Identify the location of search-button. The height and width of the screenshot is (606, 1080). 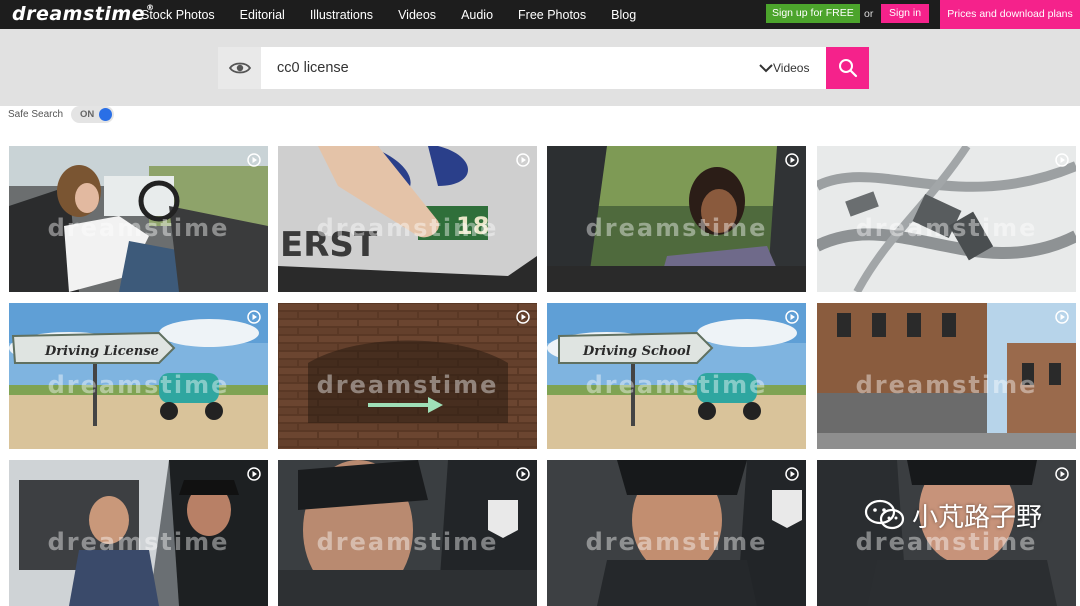
(847, 68).